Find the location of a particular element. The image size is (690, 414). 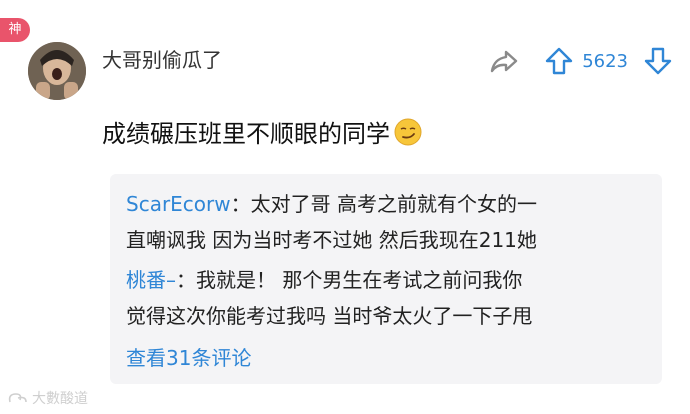

downvote-icon is located at coordinates (658, 61).